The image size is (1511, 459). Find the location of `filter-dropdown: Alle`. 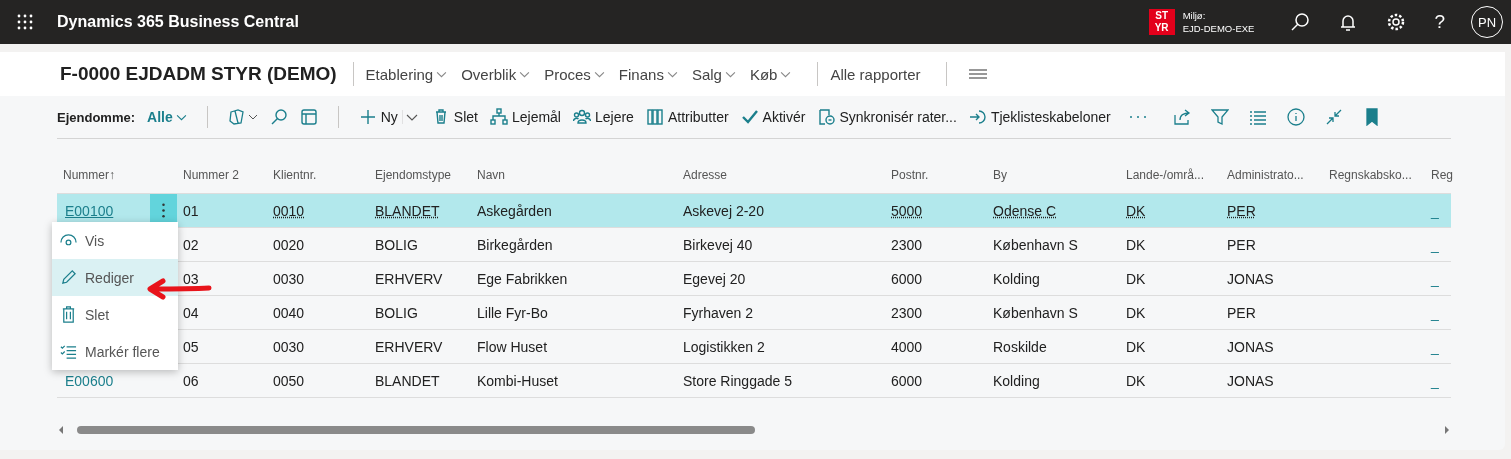

filter-dropdown: Alle is located at coordinates (167, 117).